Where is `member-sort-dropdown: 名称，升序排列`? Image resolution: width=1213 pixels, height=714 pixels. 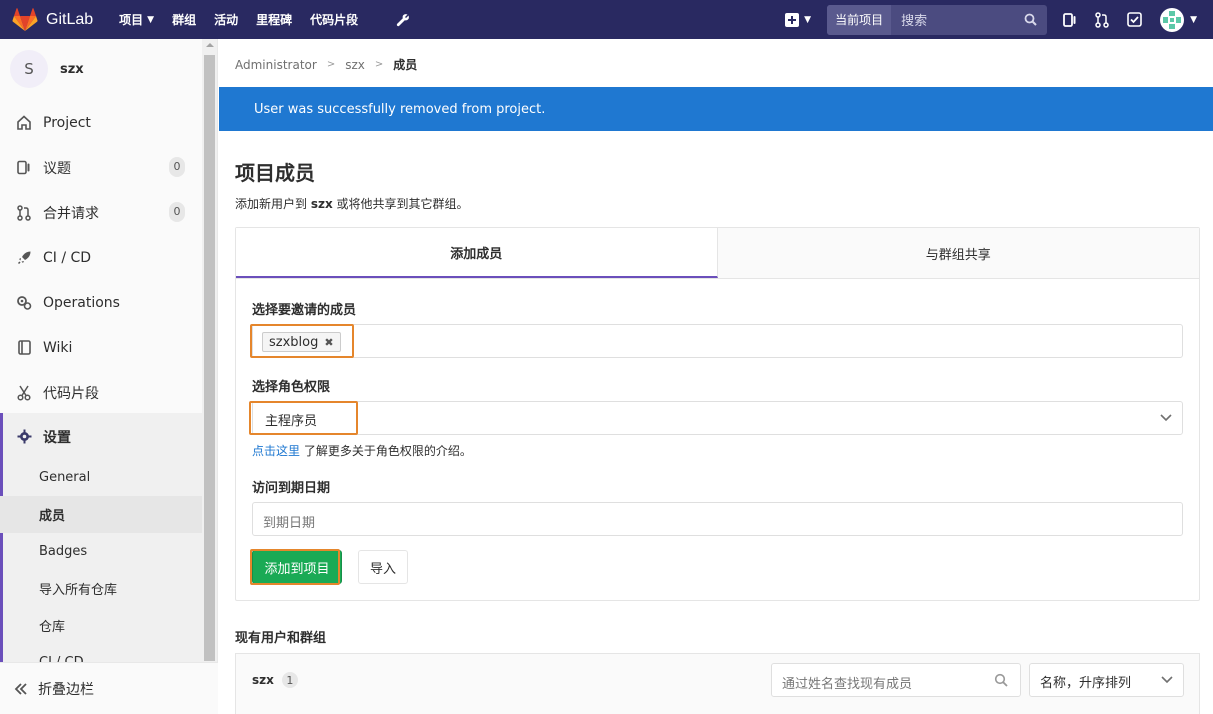 member-sort-dropdown: 名称，升序排列 is located at coordinates (1106, 680).